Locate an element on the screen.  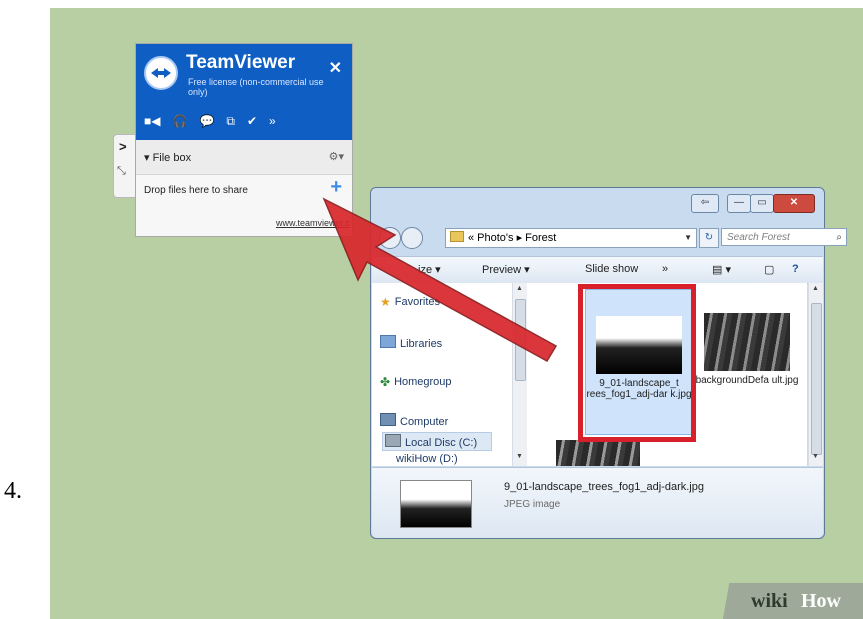
step-number: 4. is located at coordinates (13, 491).